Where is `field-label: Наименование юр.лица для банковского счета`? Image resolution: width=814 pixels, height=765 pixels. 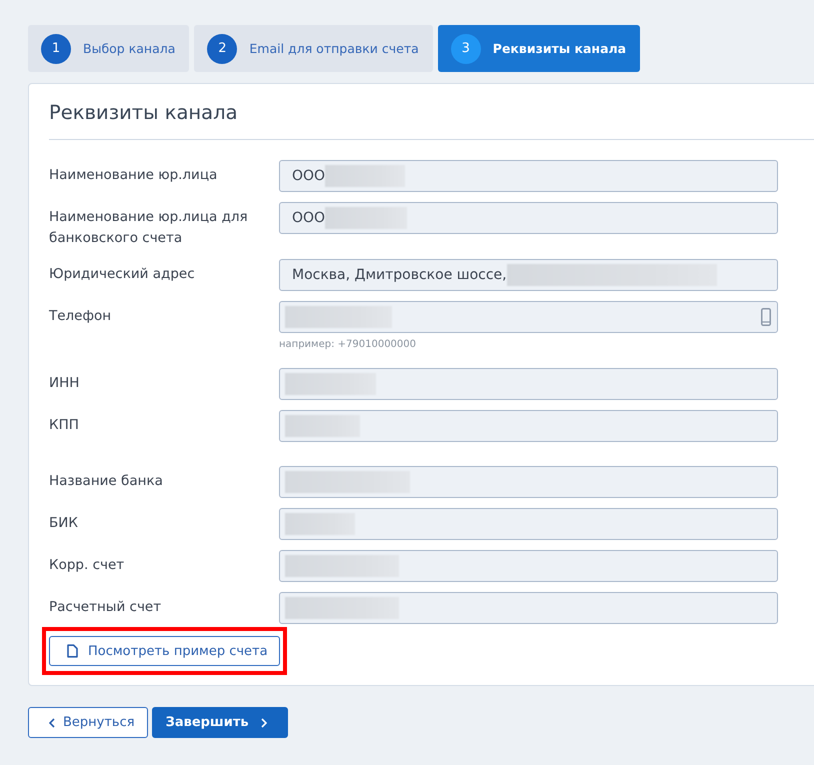 field-label: Наименование юр.лица для банковского счета is located at coordinates (149, 228).